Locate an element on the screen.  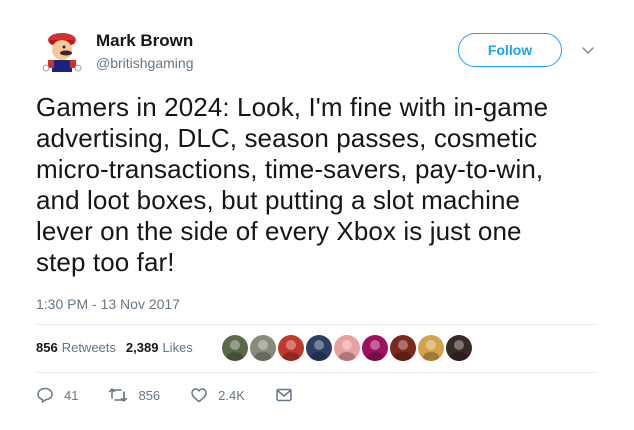
likes-count: 2,389 is located at coordinates (142, 347).